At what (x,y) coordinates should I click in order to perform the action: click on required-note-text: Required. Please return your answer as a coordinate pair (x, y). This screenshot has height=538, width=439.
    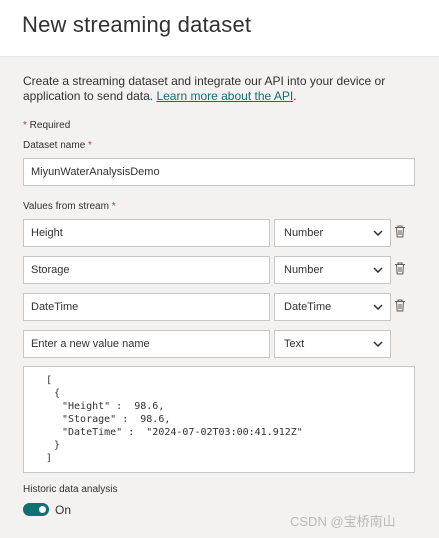
    Looking at the image, I should click on (50, 125).